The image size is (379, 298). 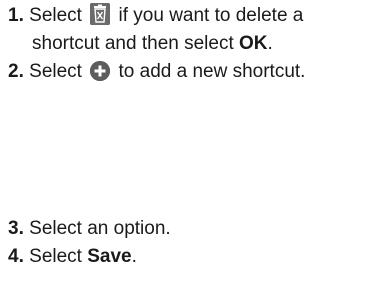 What do you see at coordinates (16, 71) in the screenshot?
I see `step-number: 2.` at bounding box center [16, 71].